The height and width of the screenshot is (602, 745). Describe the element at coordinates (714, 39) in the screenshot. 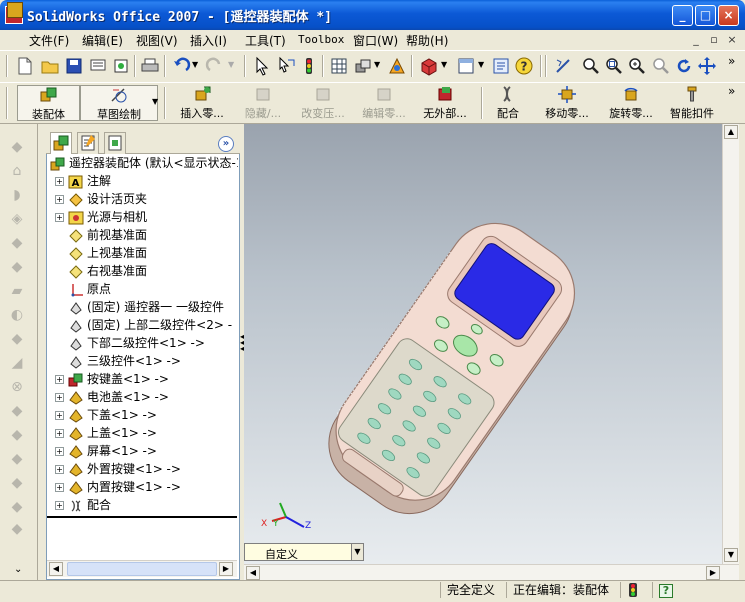

I see `mdi-restore-button: ▫` at that location.